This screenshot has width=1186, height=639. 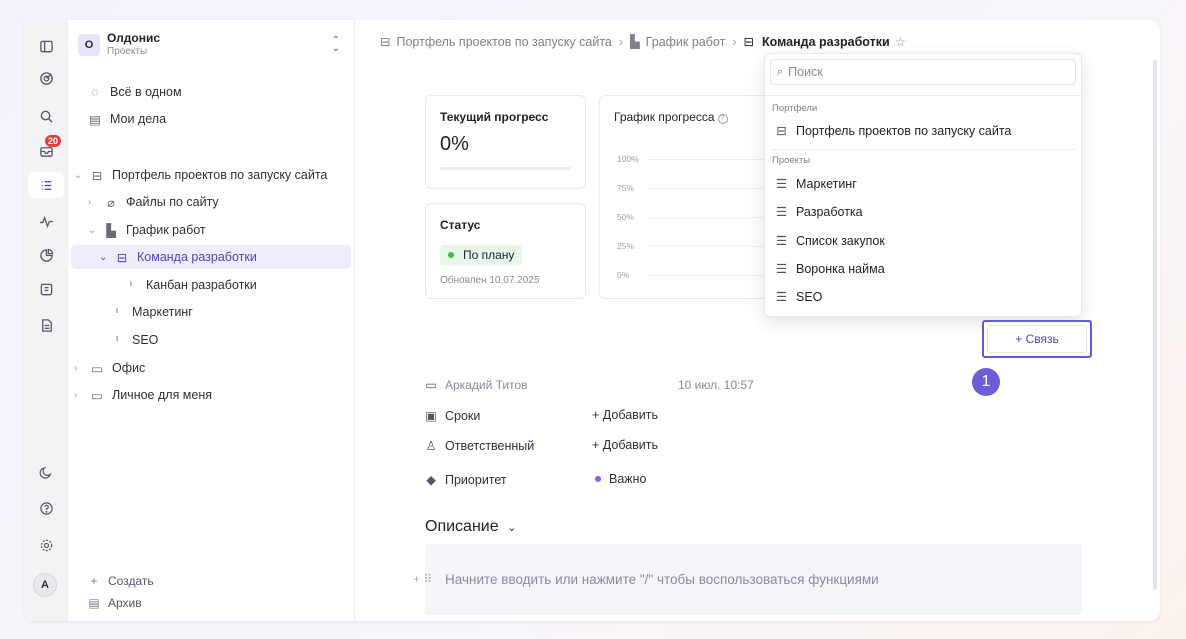 What do you see at coordinates (664, 117) in the screenshot?
I see `chart-title: График прогресса` at bounding box center [664, 117].